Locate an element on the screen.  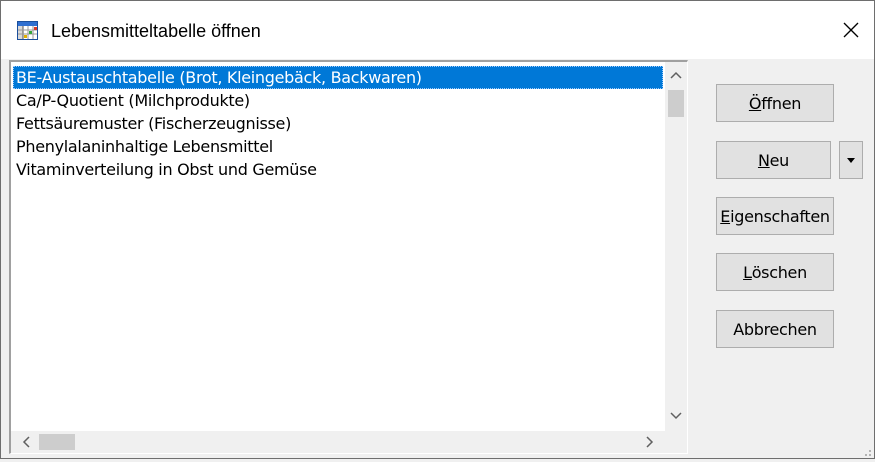
properties-button: Eigenschaften is located at coordinates (775, 216).